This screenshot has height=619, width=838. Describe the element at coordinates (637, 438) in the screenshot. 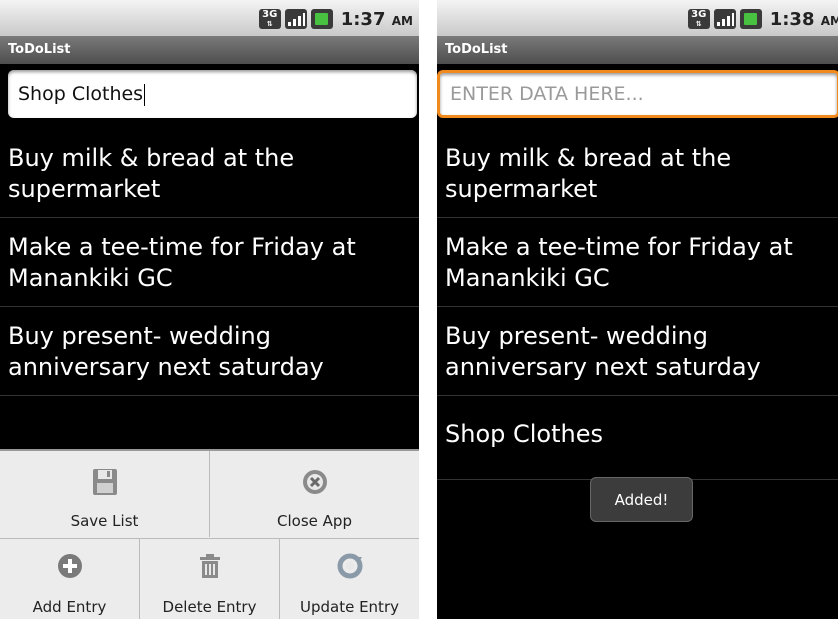

I see `list-item: Shop Clothes` at that location.